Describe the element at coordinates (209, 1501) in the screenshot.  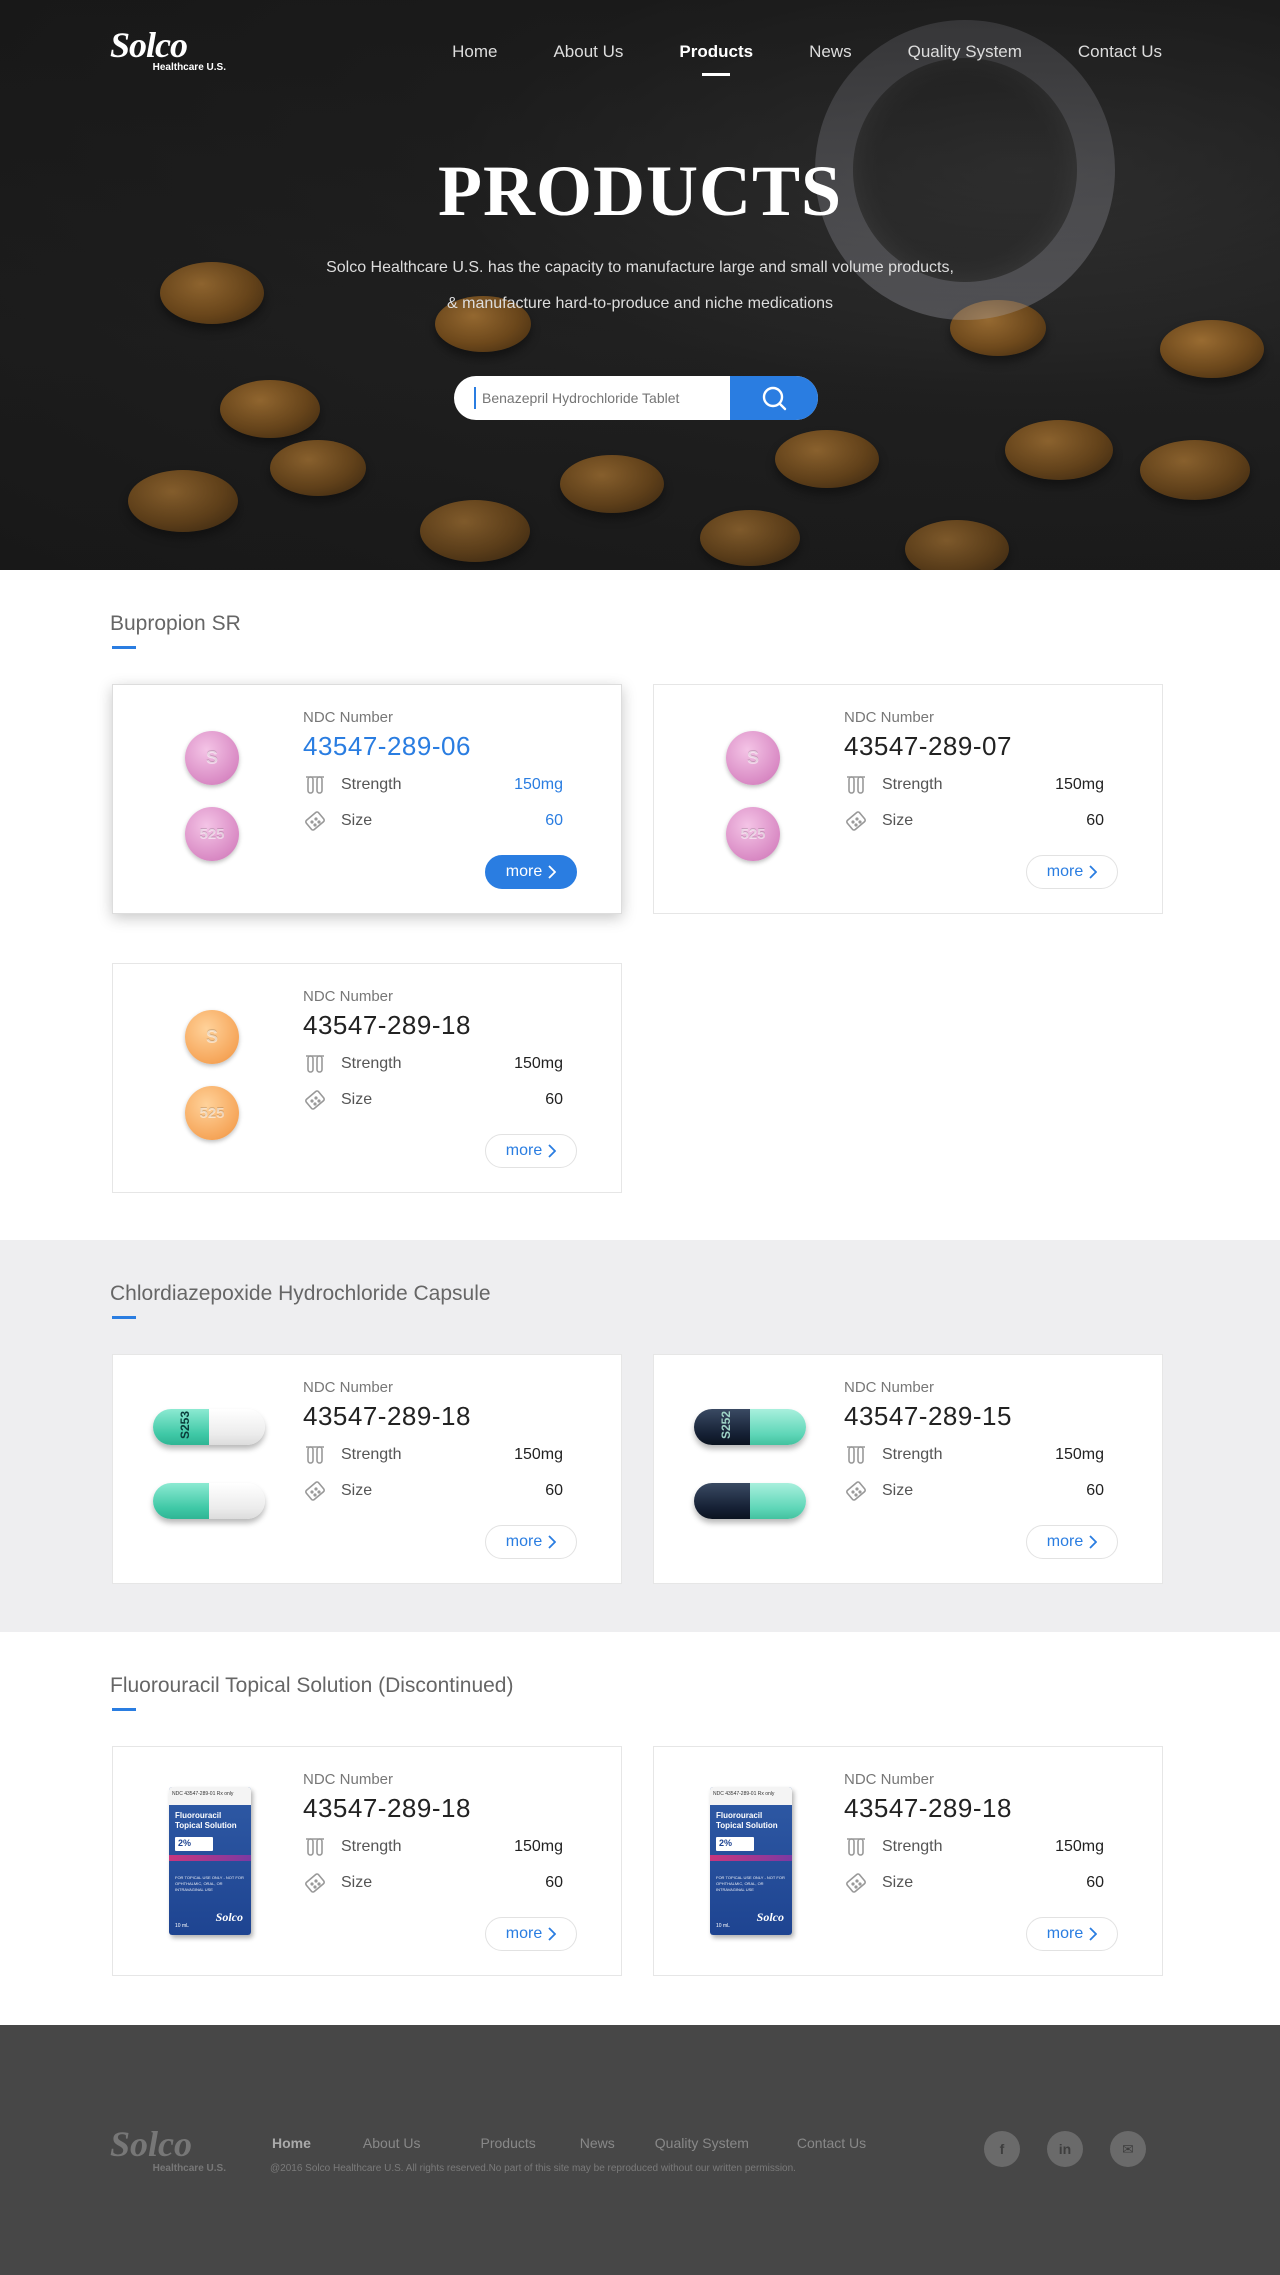
I see `capsule-image` at that location.